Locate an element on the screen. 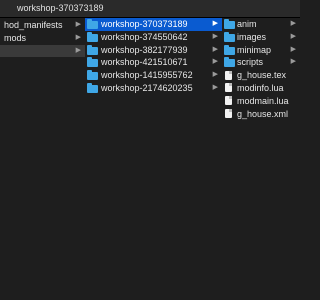 The image size is (320, 300). folder-label: workshop-370373189 is located at coordinates (144, 24).